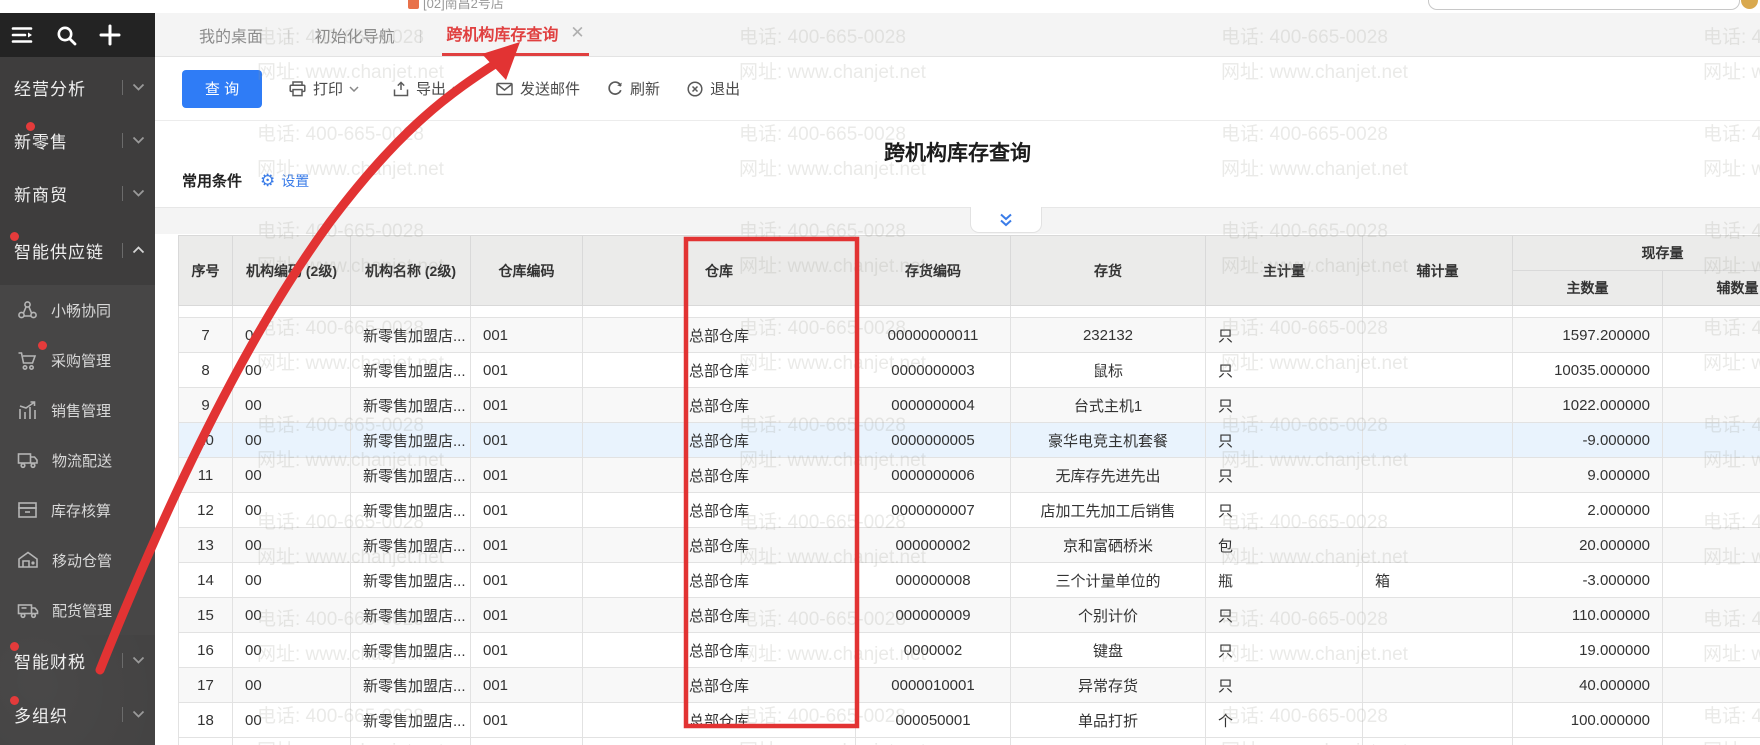  I want to click on cell-inv_code: 000000009, so click(933, 615).